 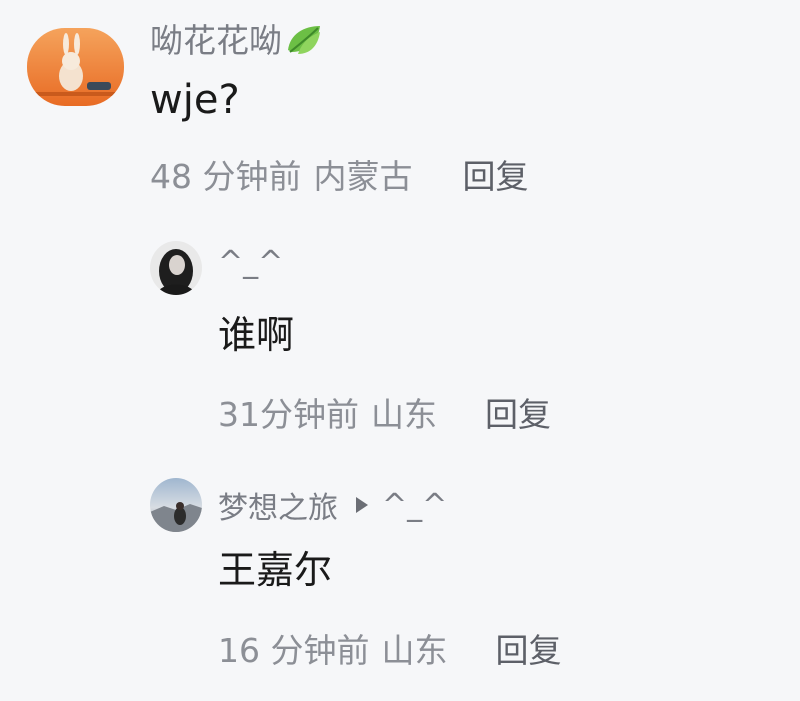 I want to click on reply-meta: 31分钟前 山东 回复, so click(x=384, y=412).